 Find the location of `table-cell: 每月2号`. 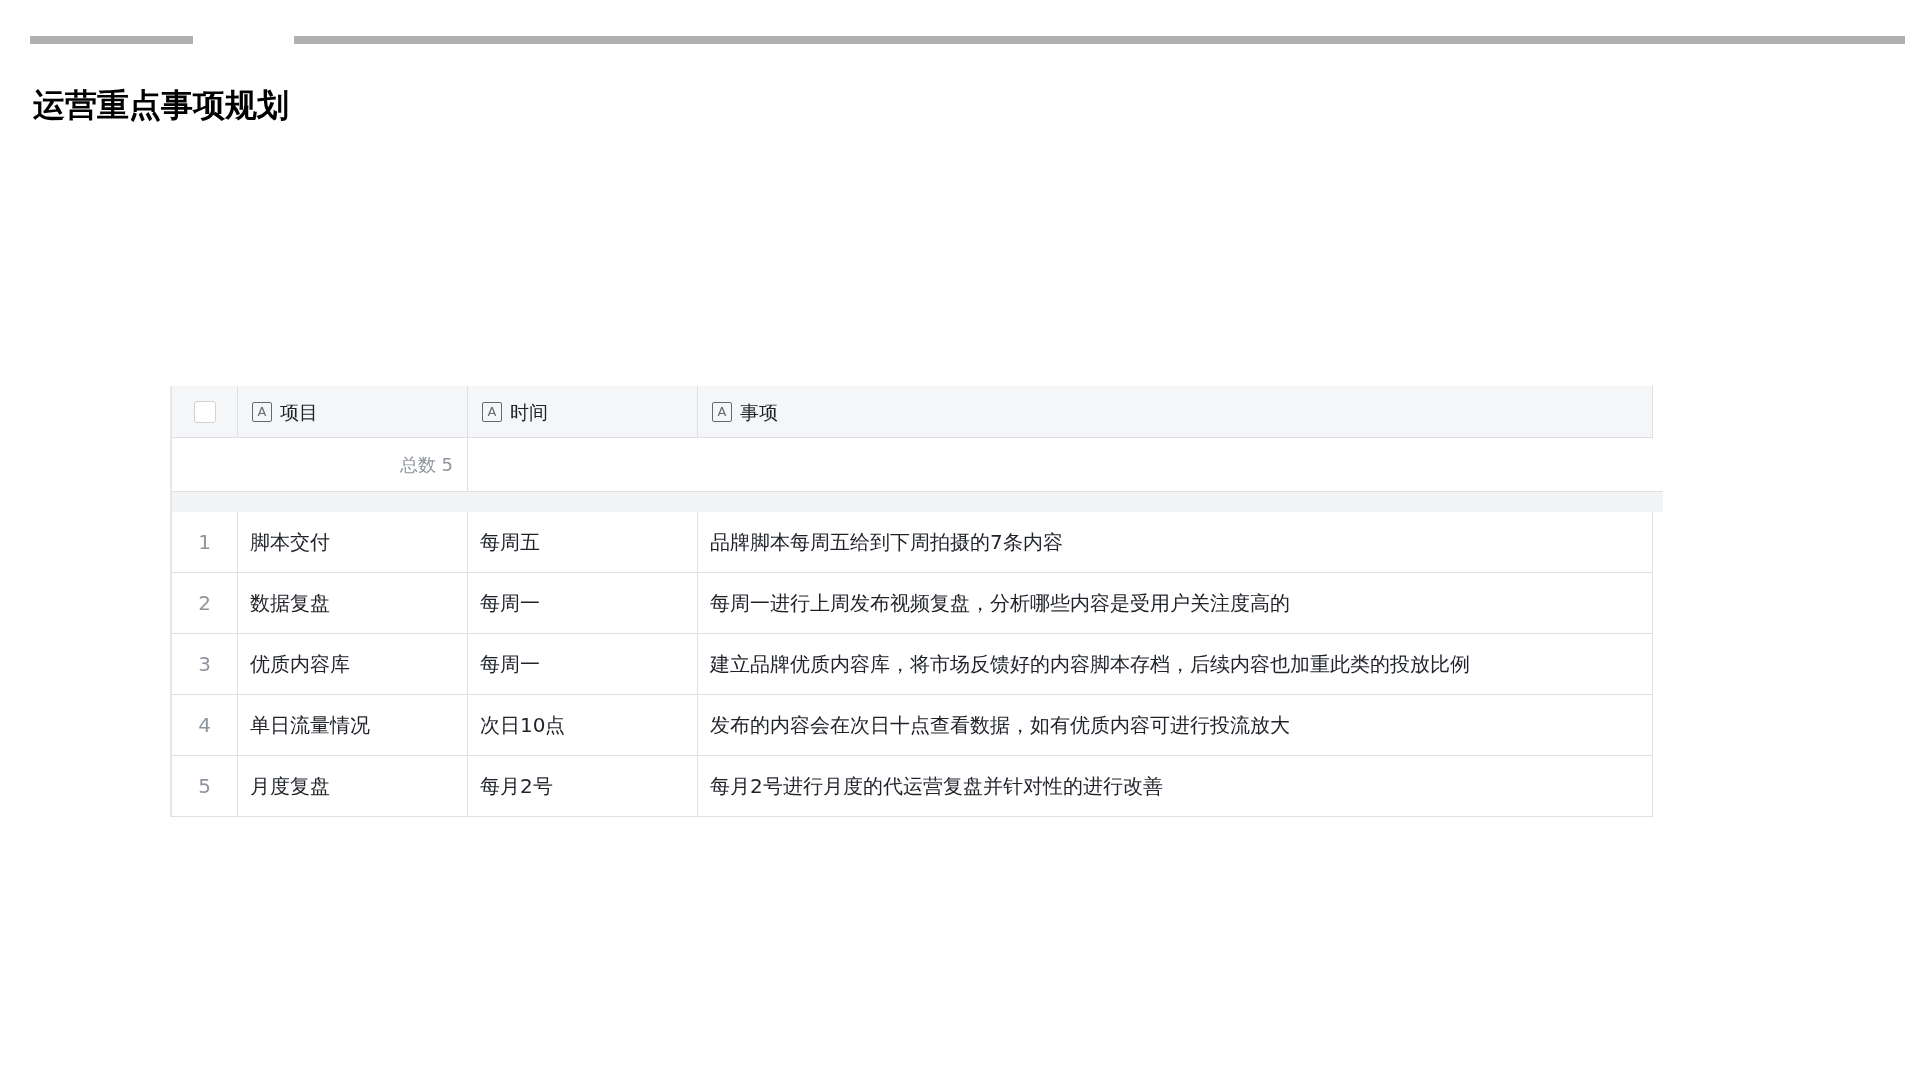

table-cell: 每月2号 is located at coordinates (583, 787).